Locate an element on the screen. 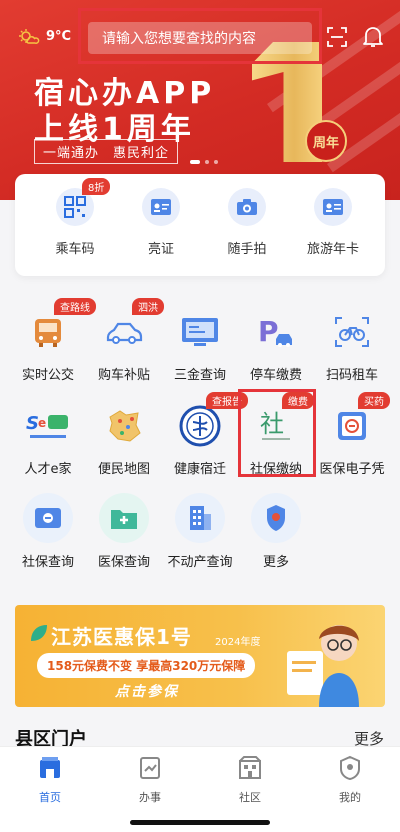 The image size is (400, 832). profile-icon is located at coordinates (350, 768).